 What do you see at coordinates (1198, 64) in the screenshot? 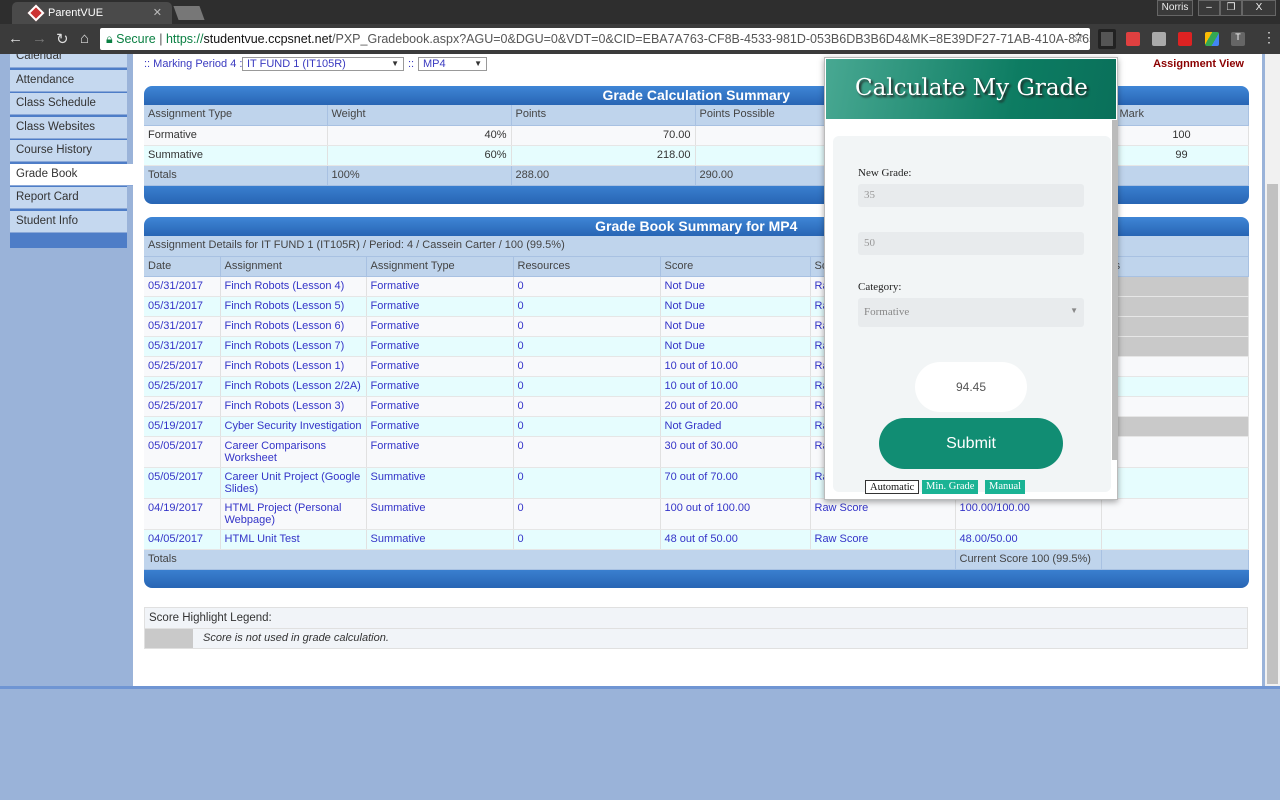
I see `assignment-view-link: Assignment View` at bounding box center [1198, 64].